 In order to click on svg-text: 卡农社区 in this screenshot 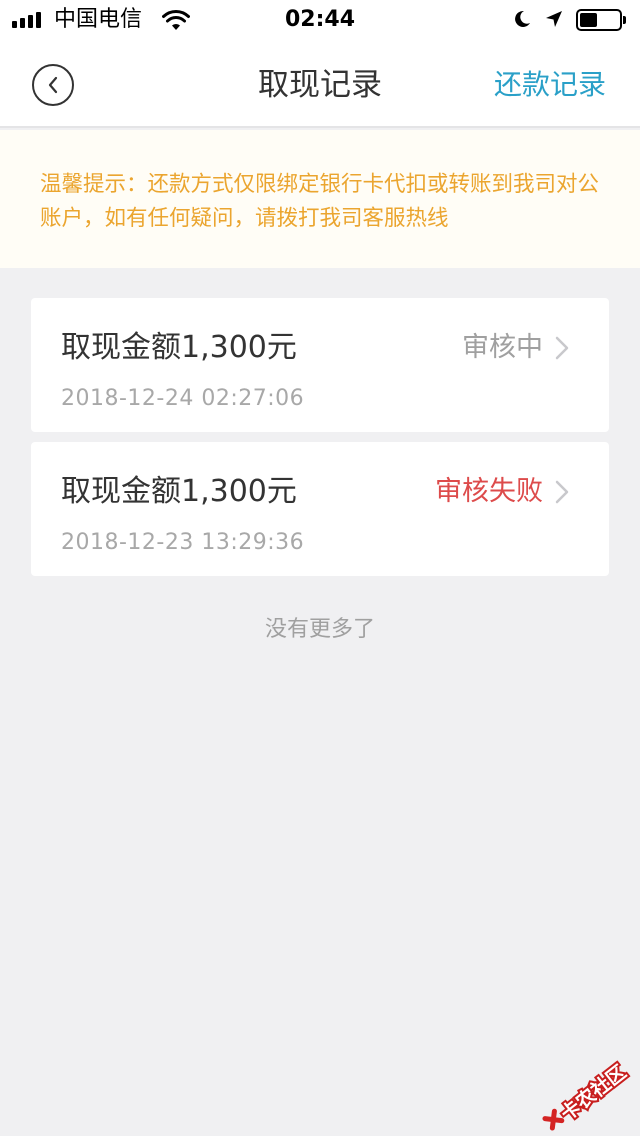, I will do `click(593, 1092)`.